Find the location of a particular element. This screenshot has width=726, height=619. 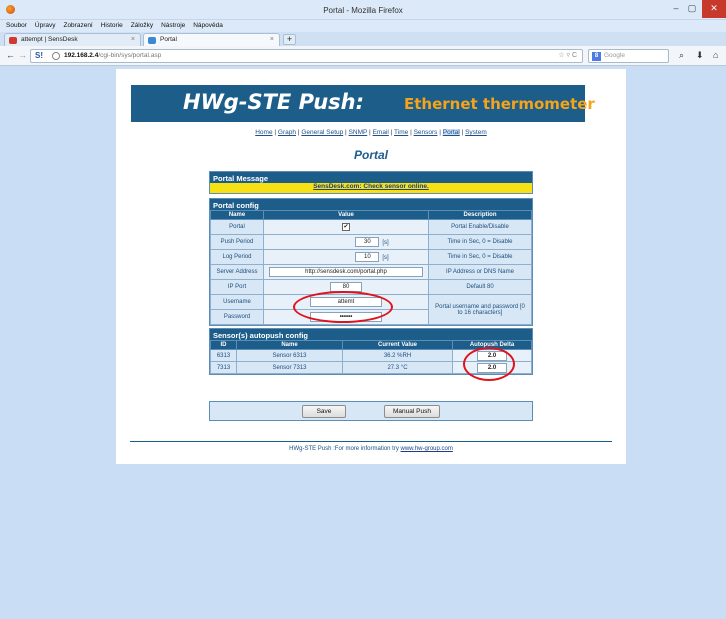

row-description: Time in Sec, 0 = Disable is located at coordinates (480, 242).